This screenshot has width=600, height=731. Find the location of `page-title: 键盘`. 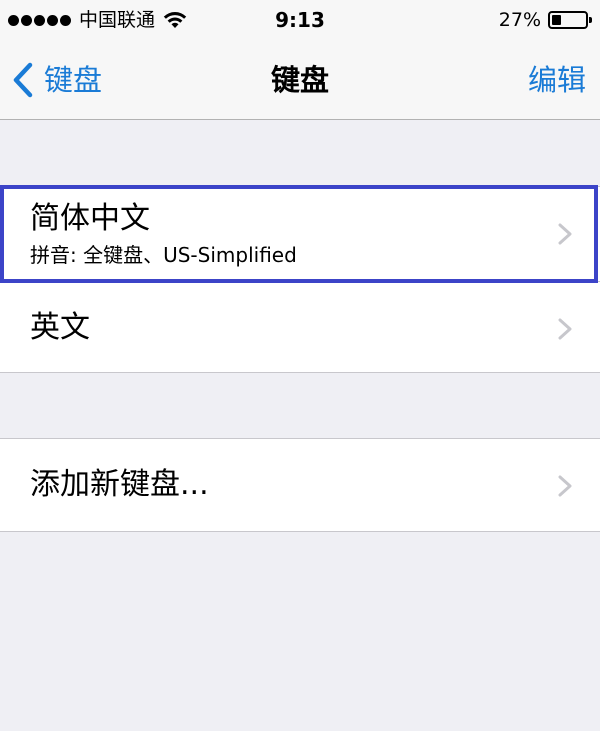

page-title: 键盘 is located at coordinates (299, 80).